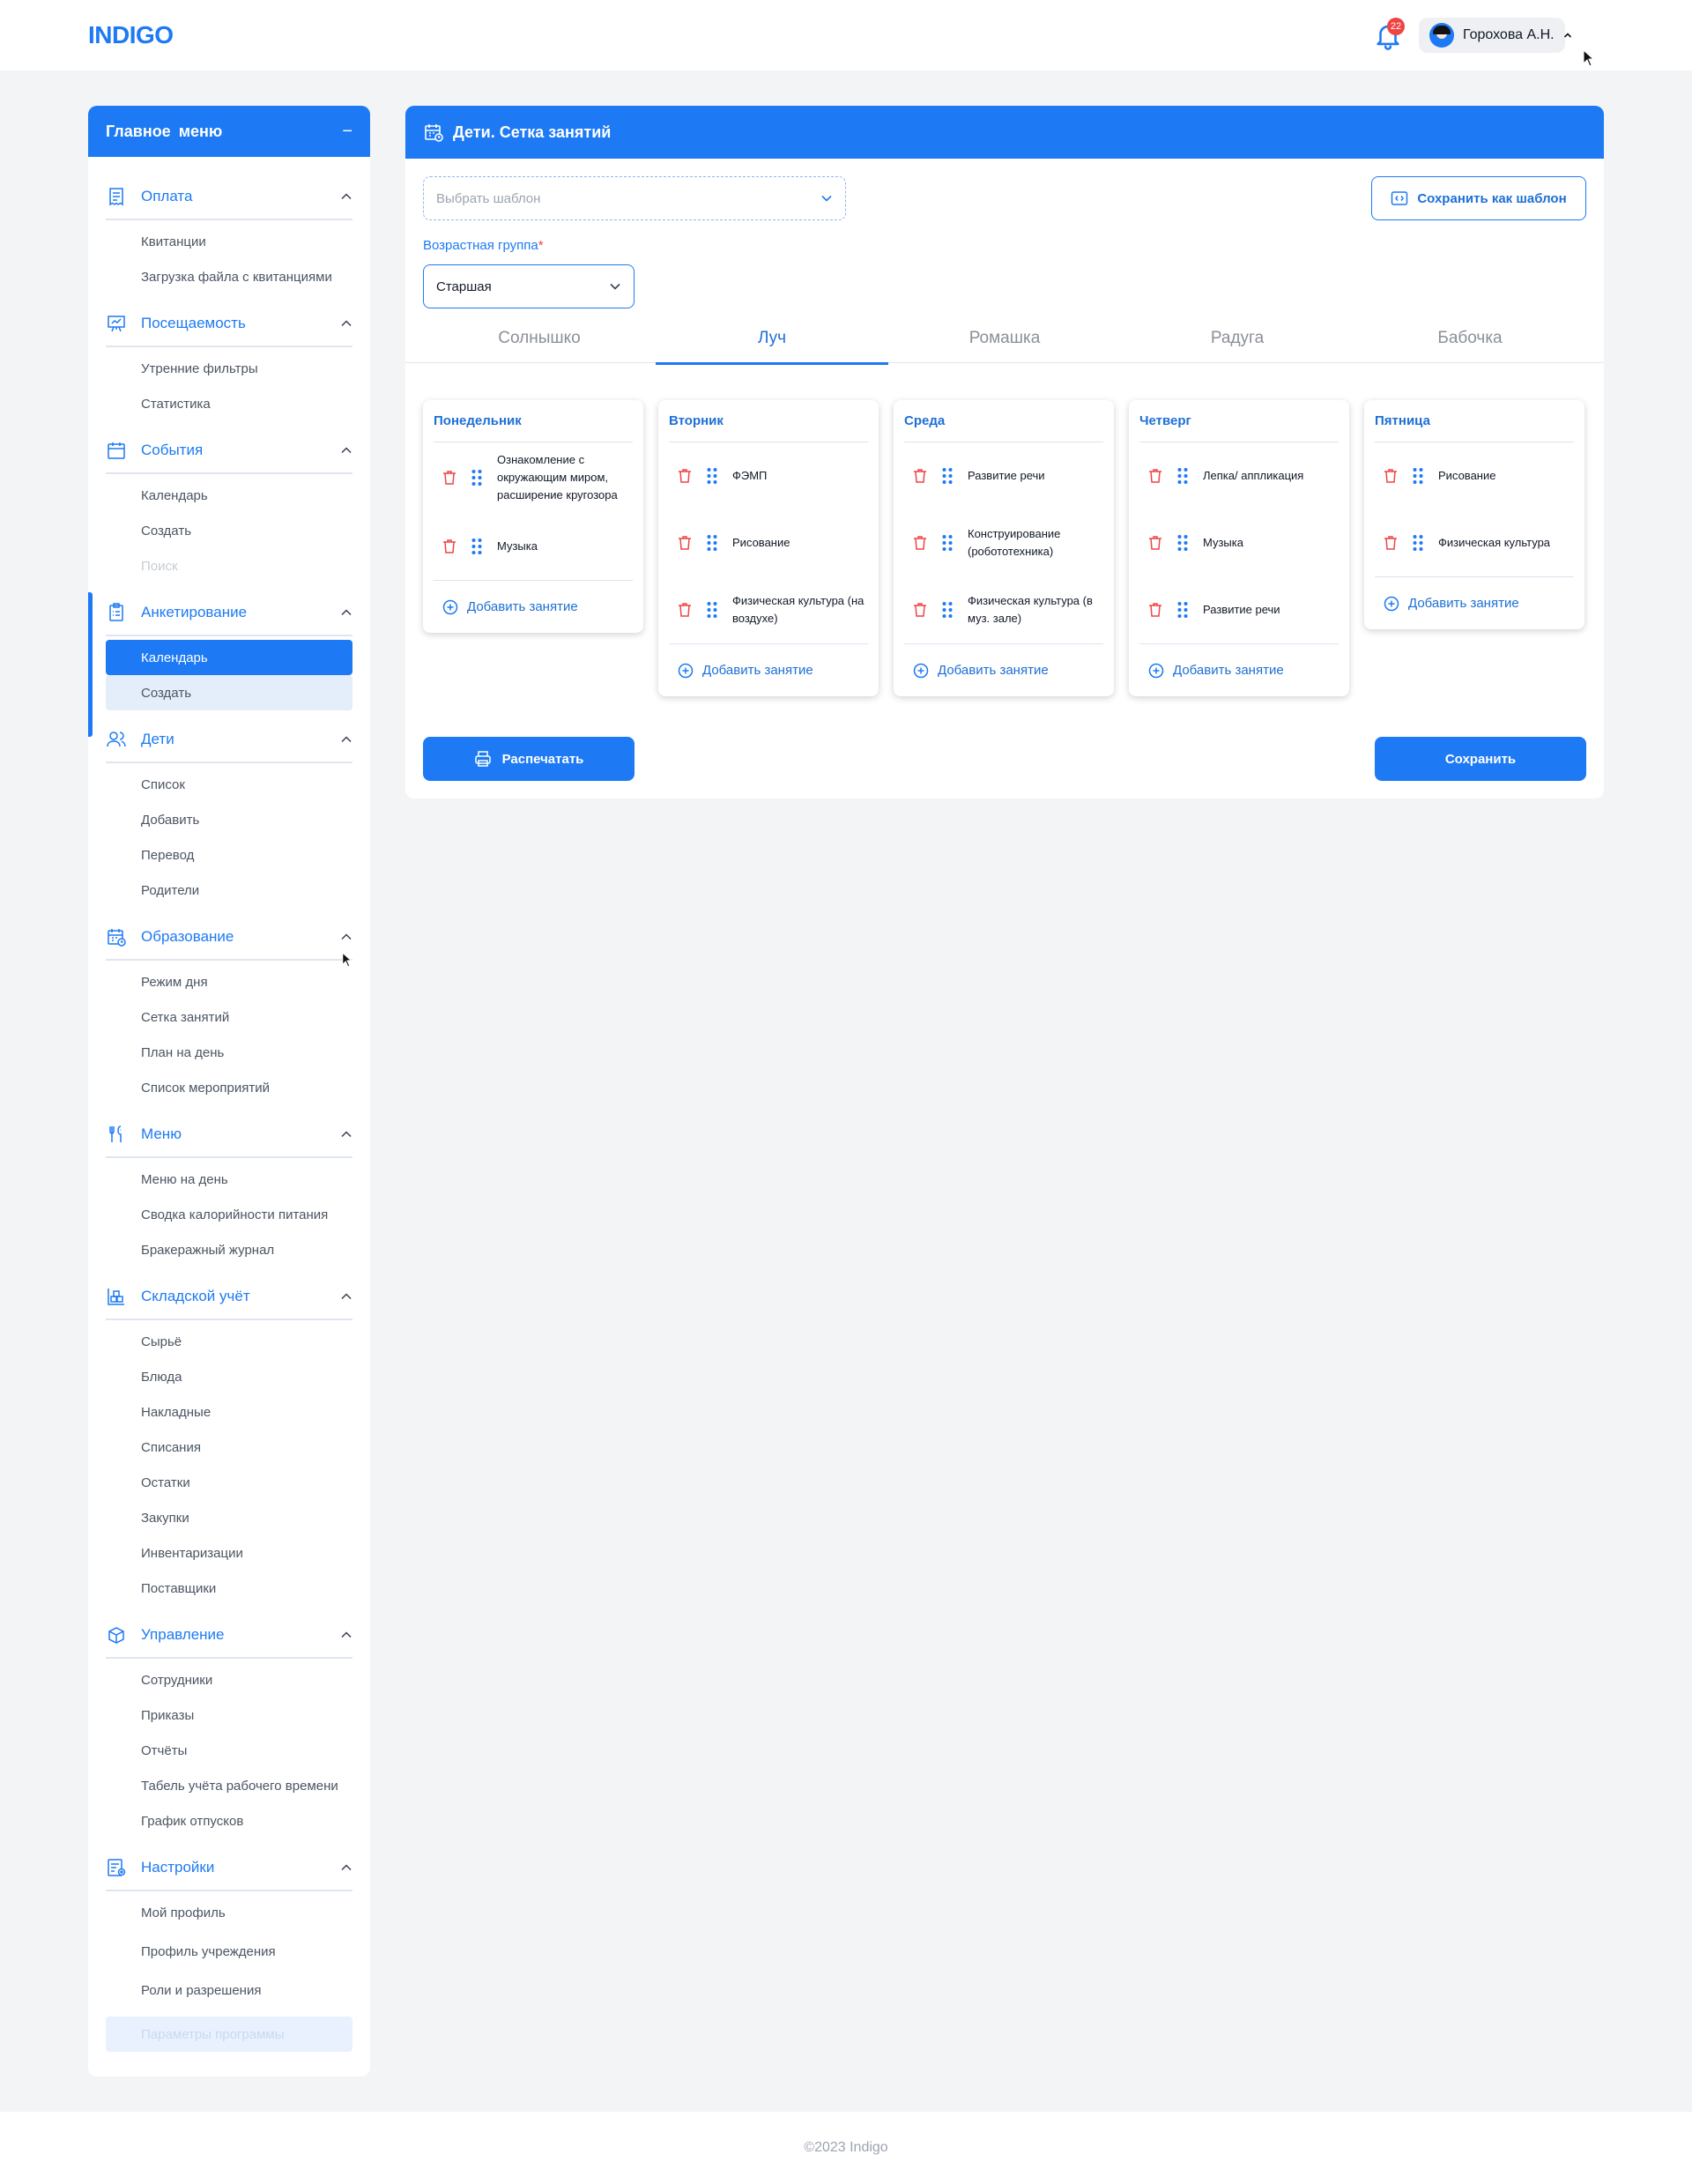 The height and width of the screenshot is (2184, 1692). I want to click on print-button: Распечатать, so click(528, 759).